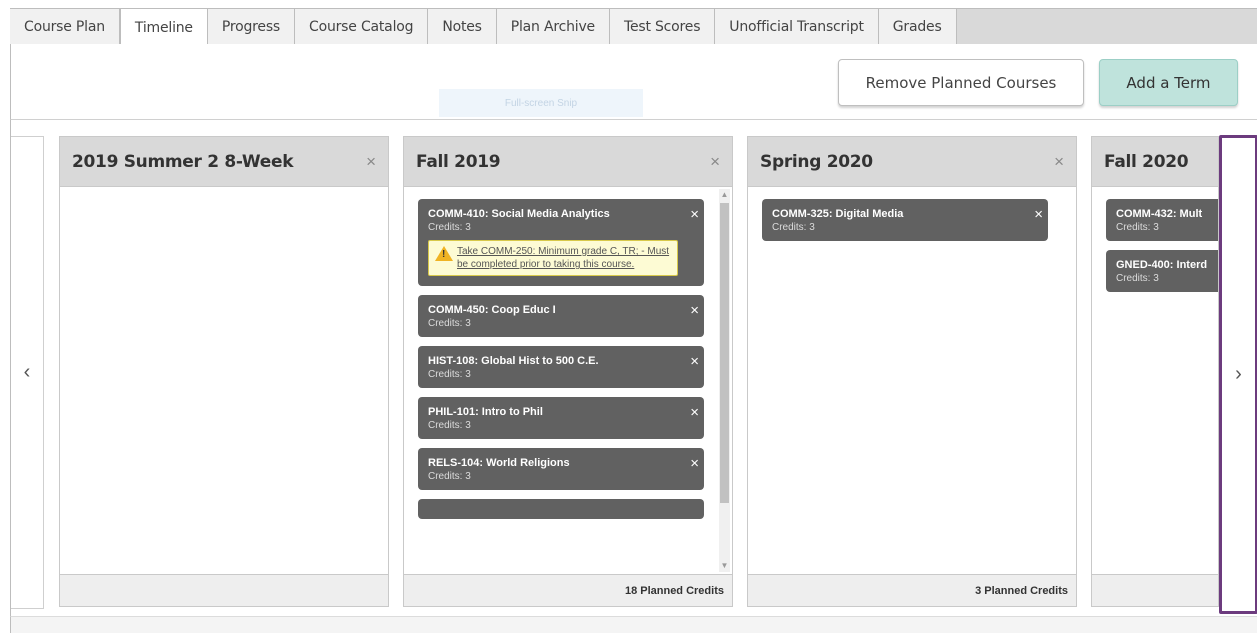  What do you see at coordinates (1146, 161) in the screenshot?
I see `term-title: Fall 2020` at bounding box center [1146, 161].